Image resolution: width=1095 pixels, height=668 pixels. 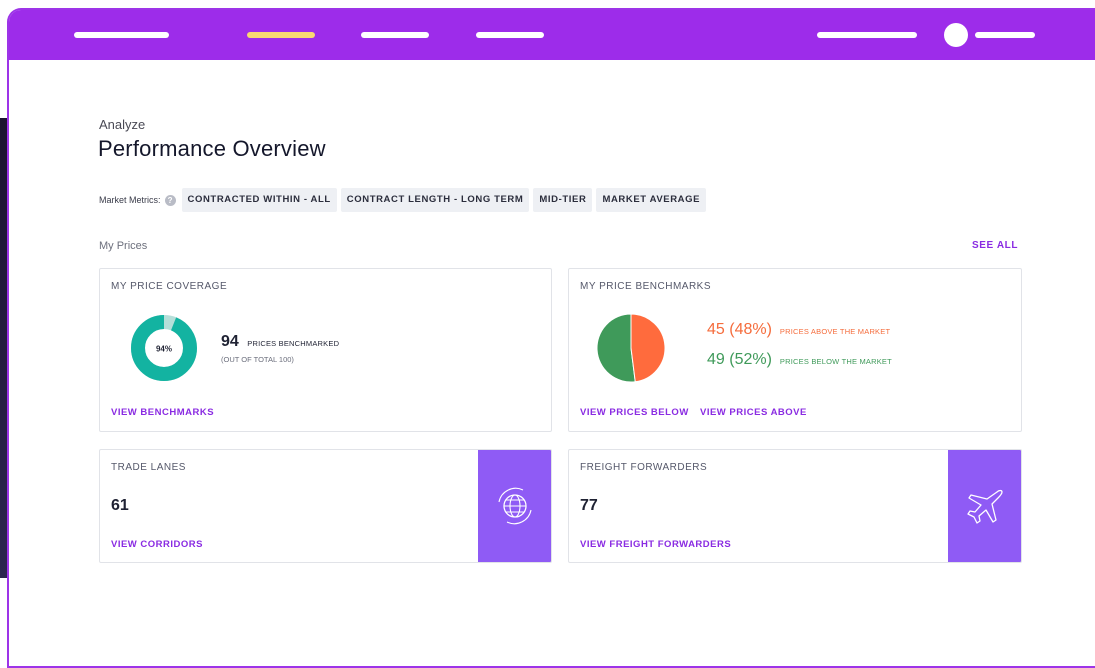 What do you see at coordinates (739, 329) in the screenshot?
I see `above-market-value: 45 (48%)` at bounding box center [739, 329].